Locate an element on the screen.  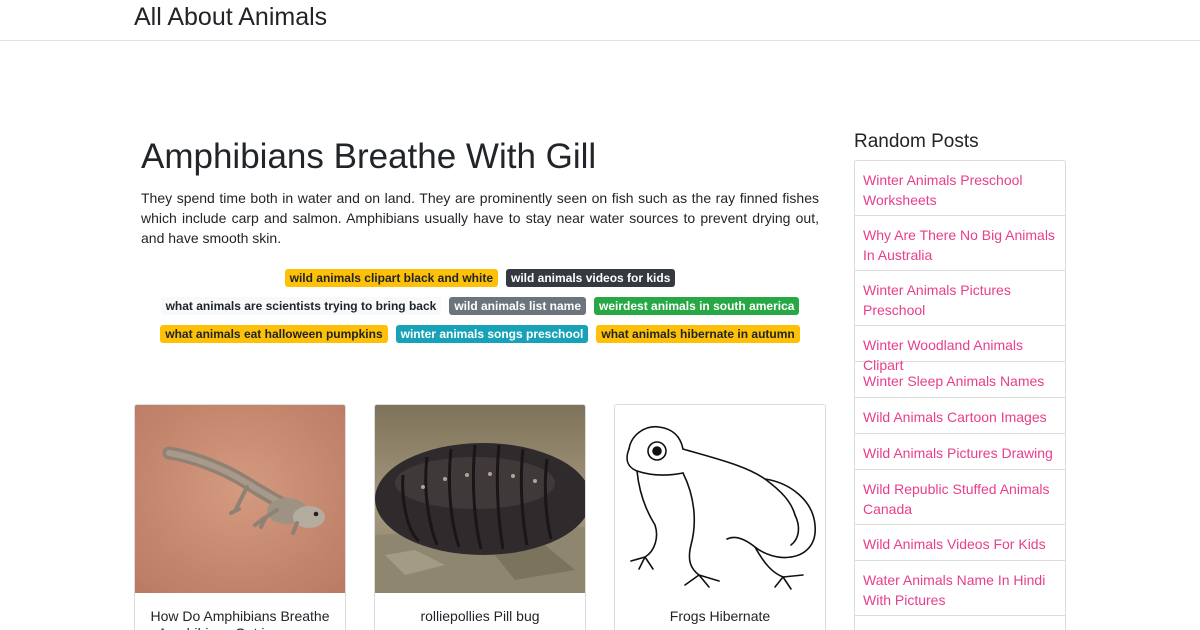
random-post-link: Winter Animals Pictures Preschool is located at coordinates (960, 298).